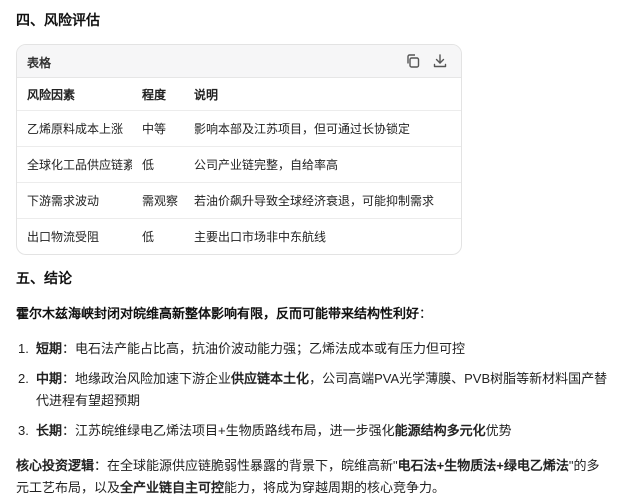 The height and width of the screenshot is (500, 620). I want to click on cell-risk-factor: 下游需求波动, so click(74, 200).